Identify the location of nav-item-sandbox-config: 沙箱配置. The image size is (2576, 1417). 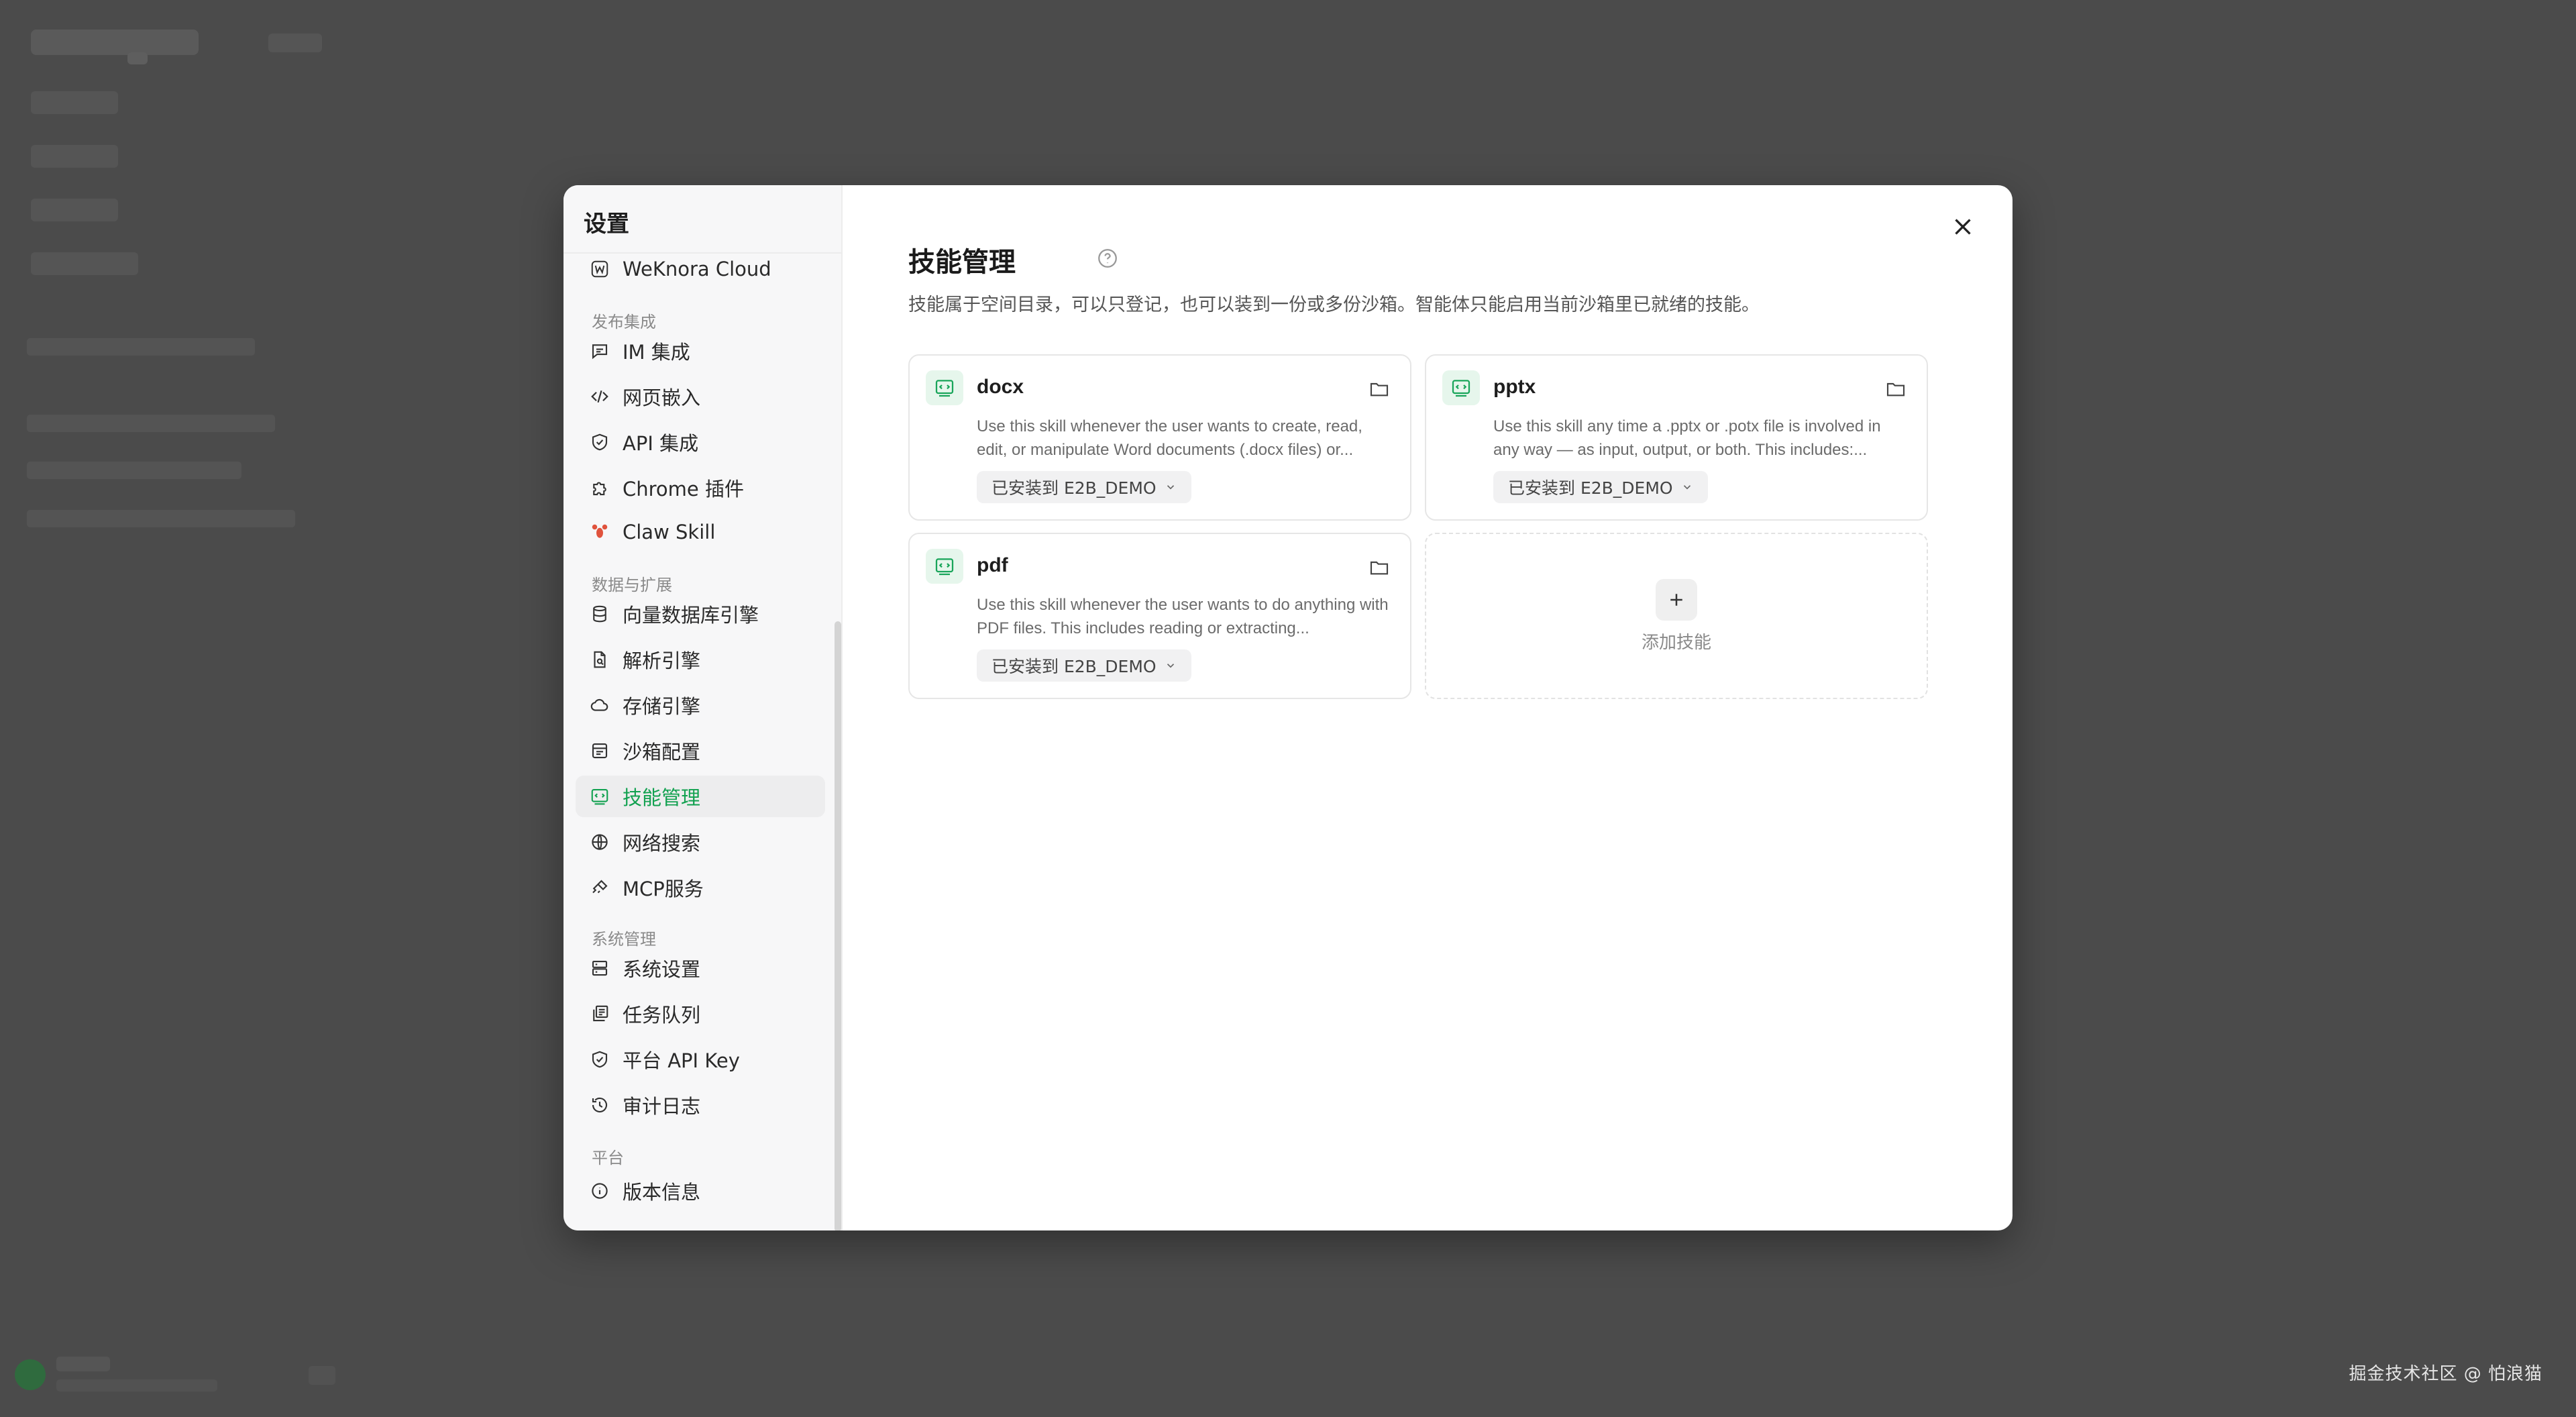
(700, 751).